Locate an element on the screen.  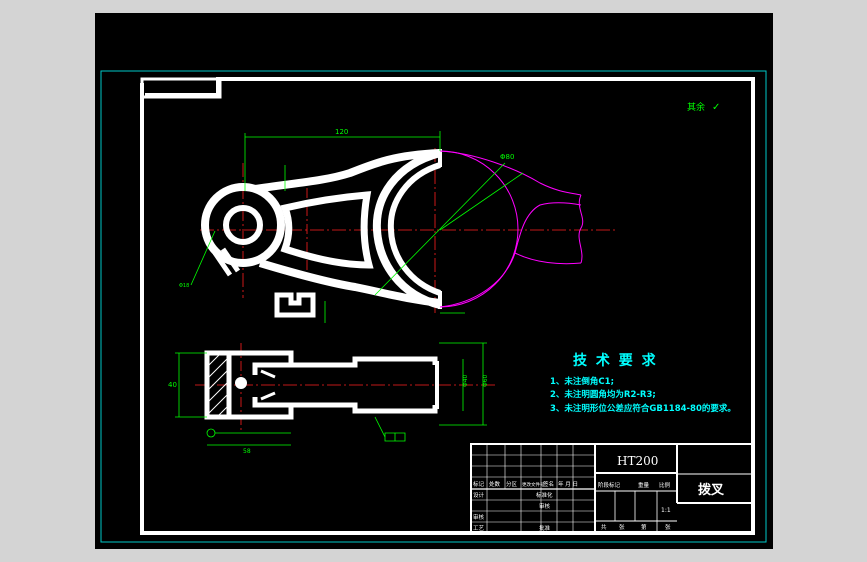
phantom-circle is located at coordinates (479, 229).